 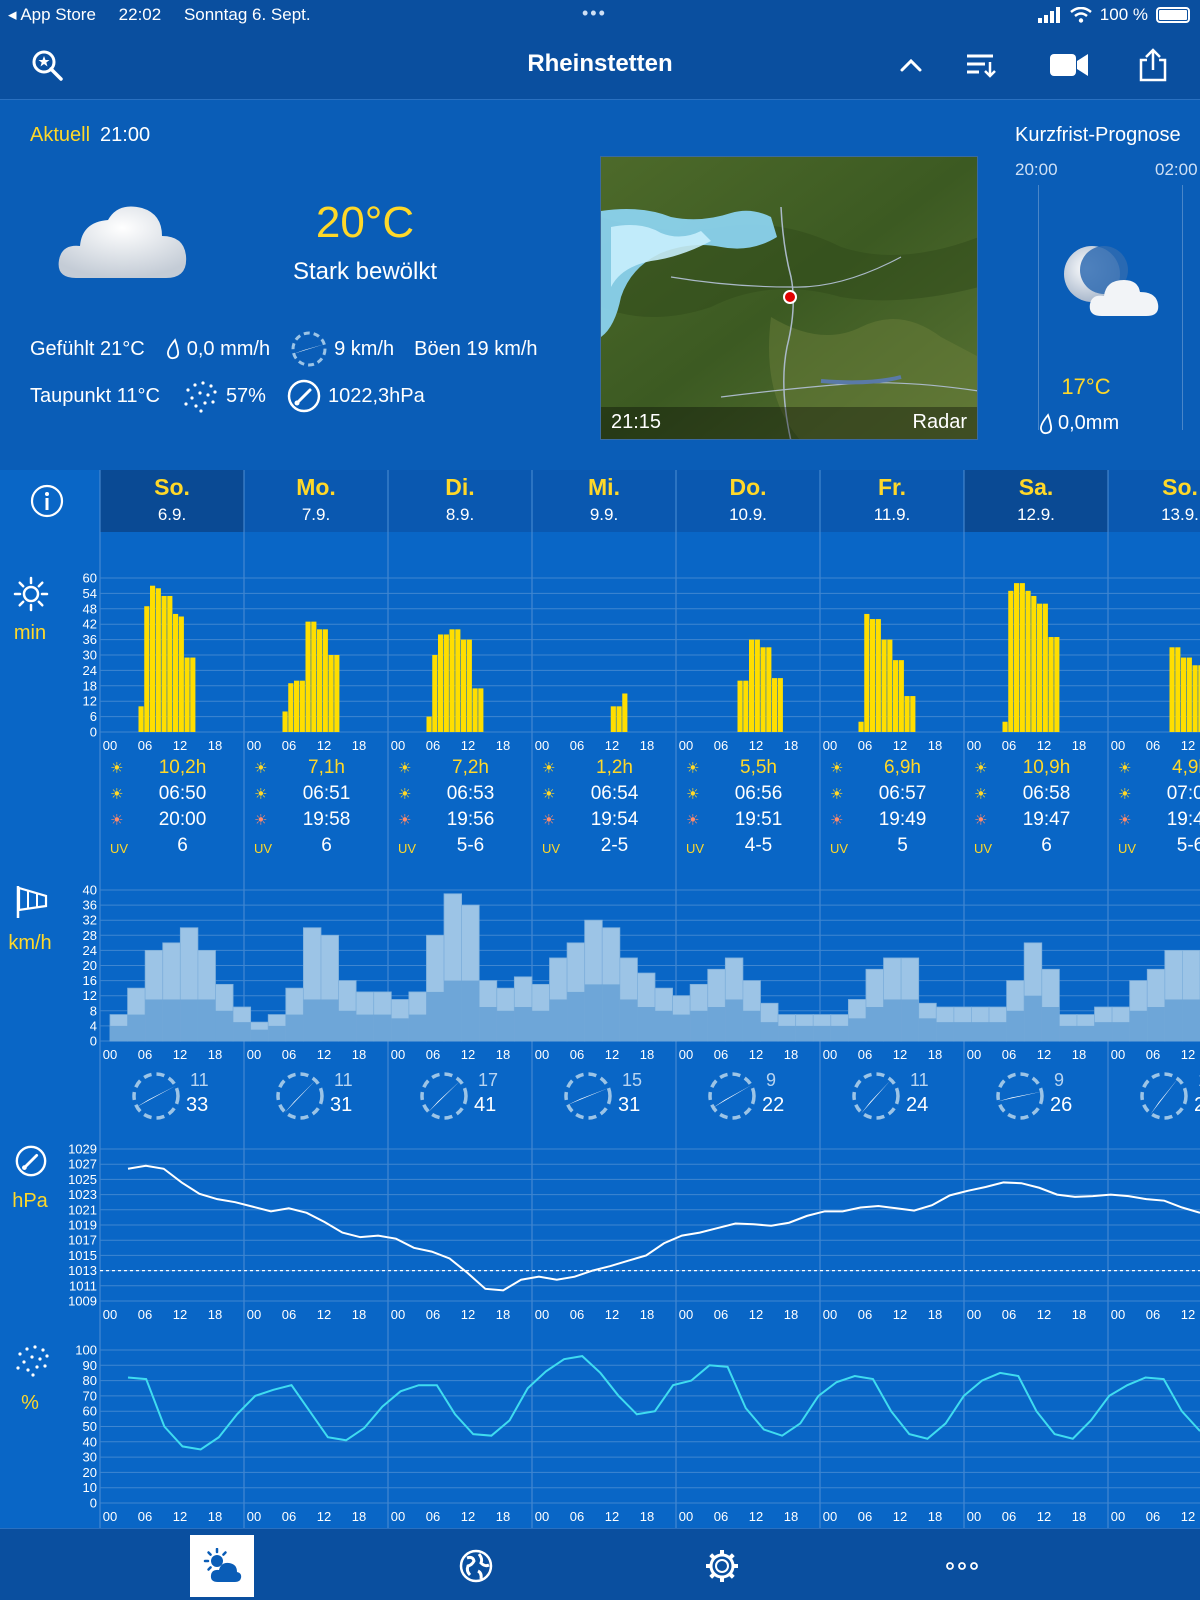 I want to click on tab-settings, so click(x=722, y=1566).